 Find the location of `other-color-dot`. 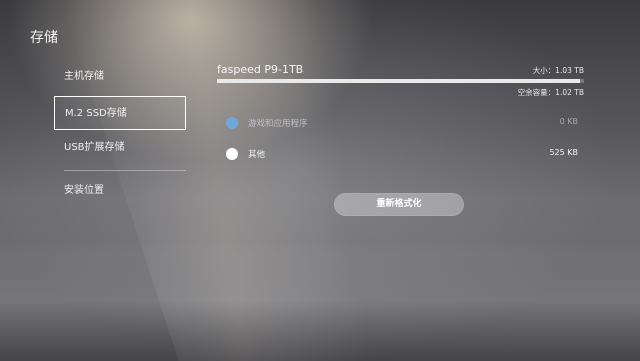

other-color-dot is located at coordinates (232, 154).